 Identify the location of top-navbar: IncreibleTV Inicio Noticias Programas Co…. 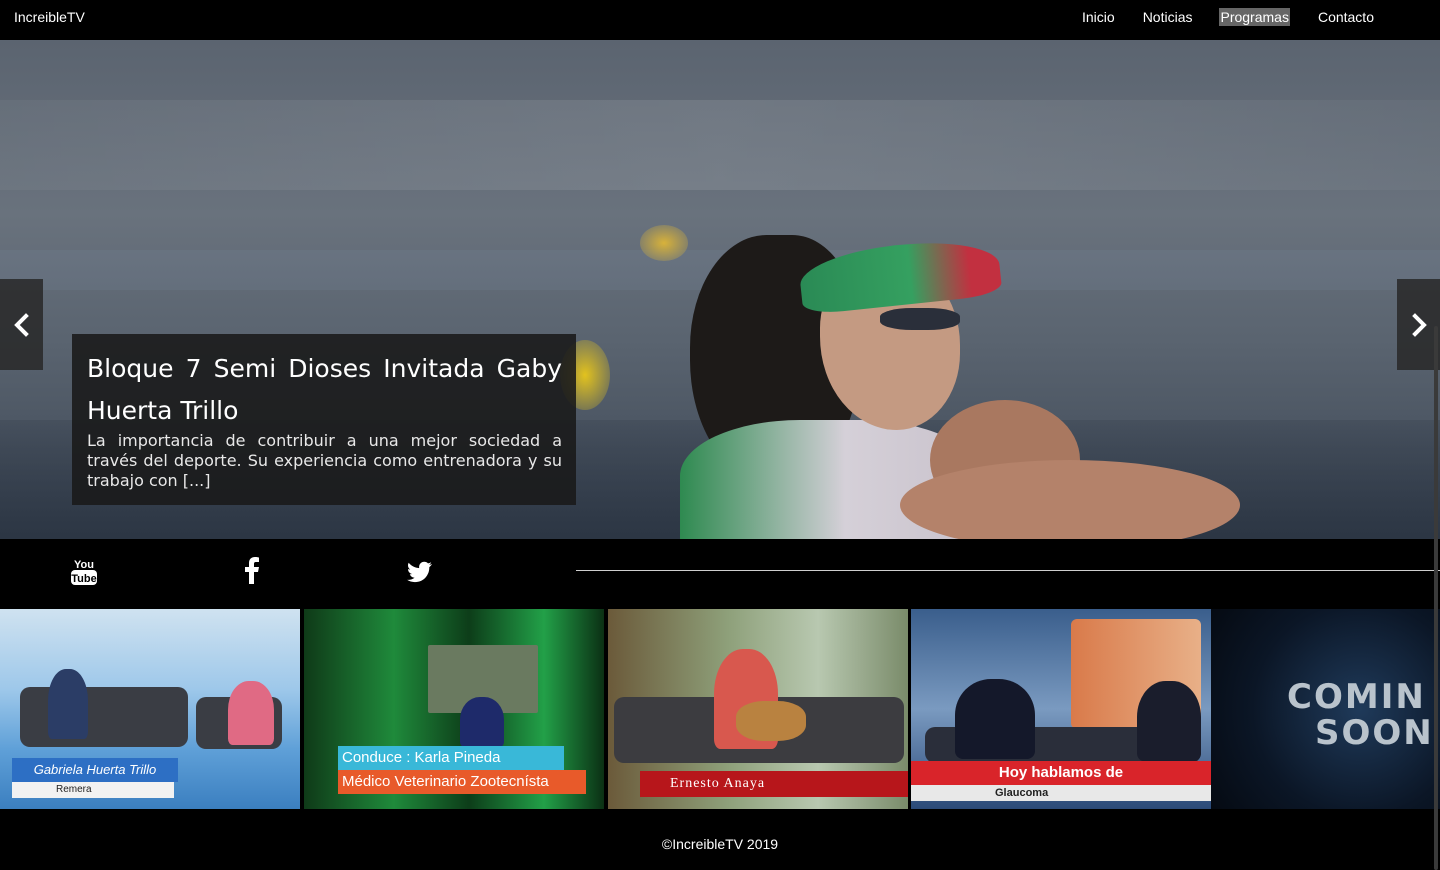
(720, 20).